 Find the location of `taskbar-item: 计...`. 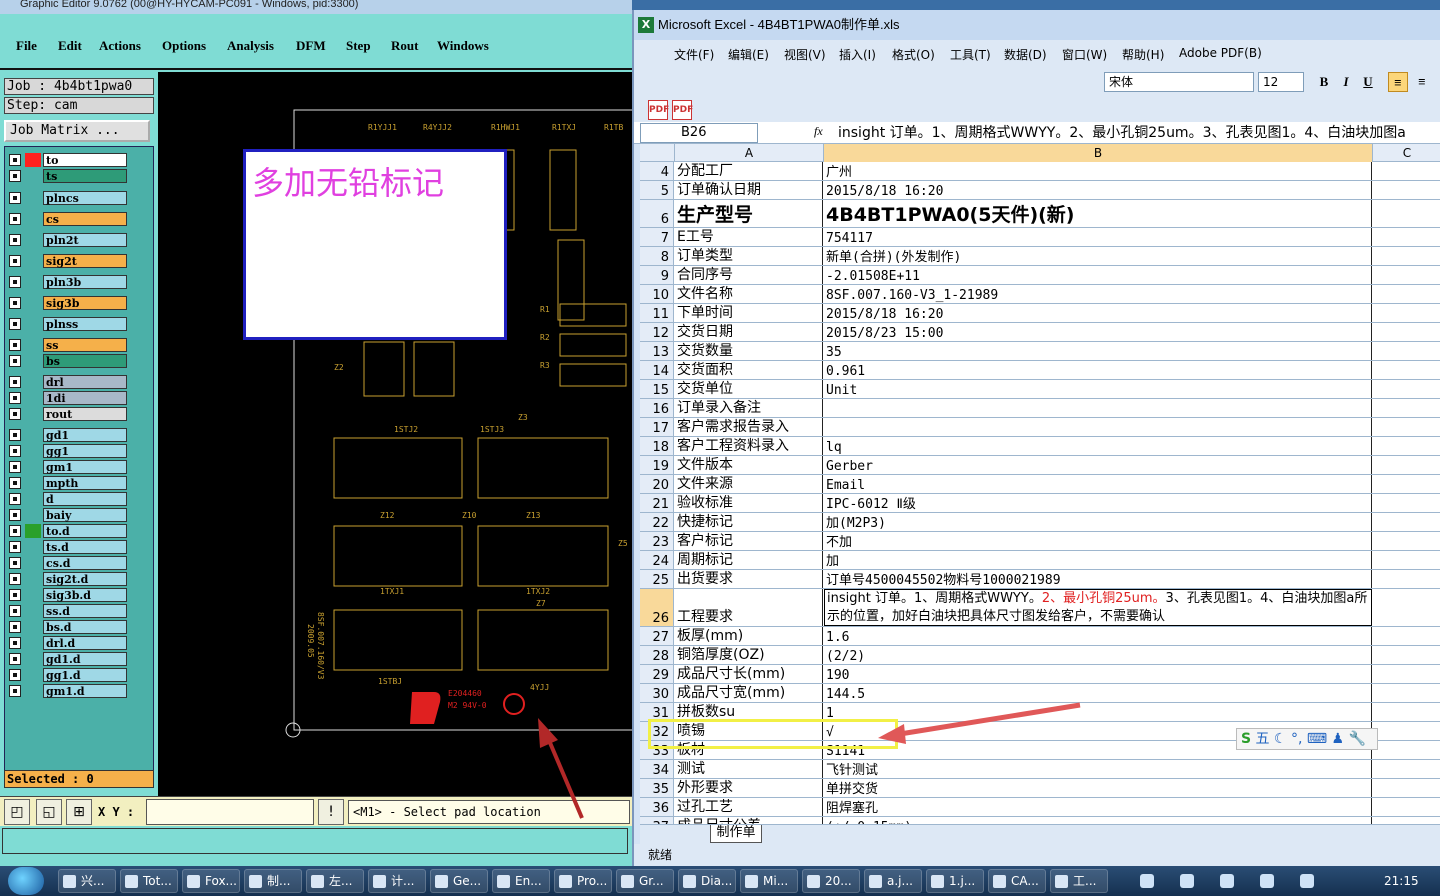

taskbar-item: 计... is located at coordinates (397, 881).